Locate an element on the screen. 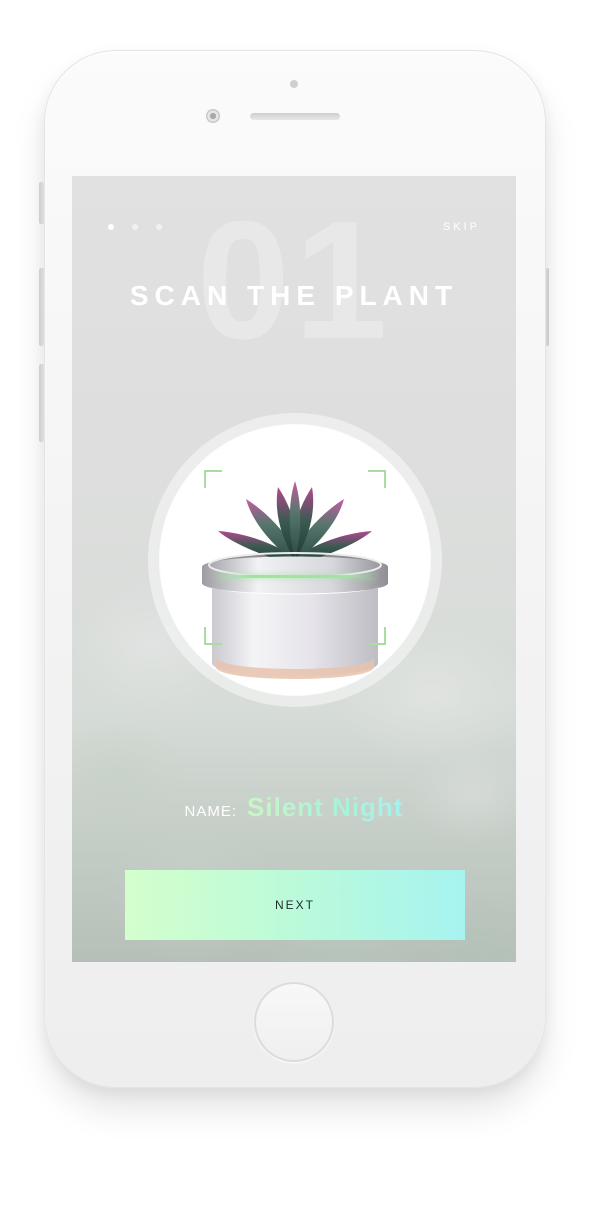  front-camera-icon is located at coordinates (213, 116).